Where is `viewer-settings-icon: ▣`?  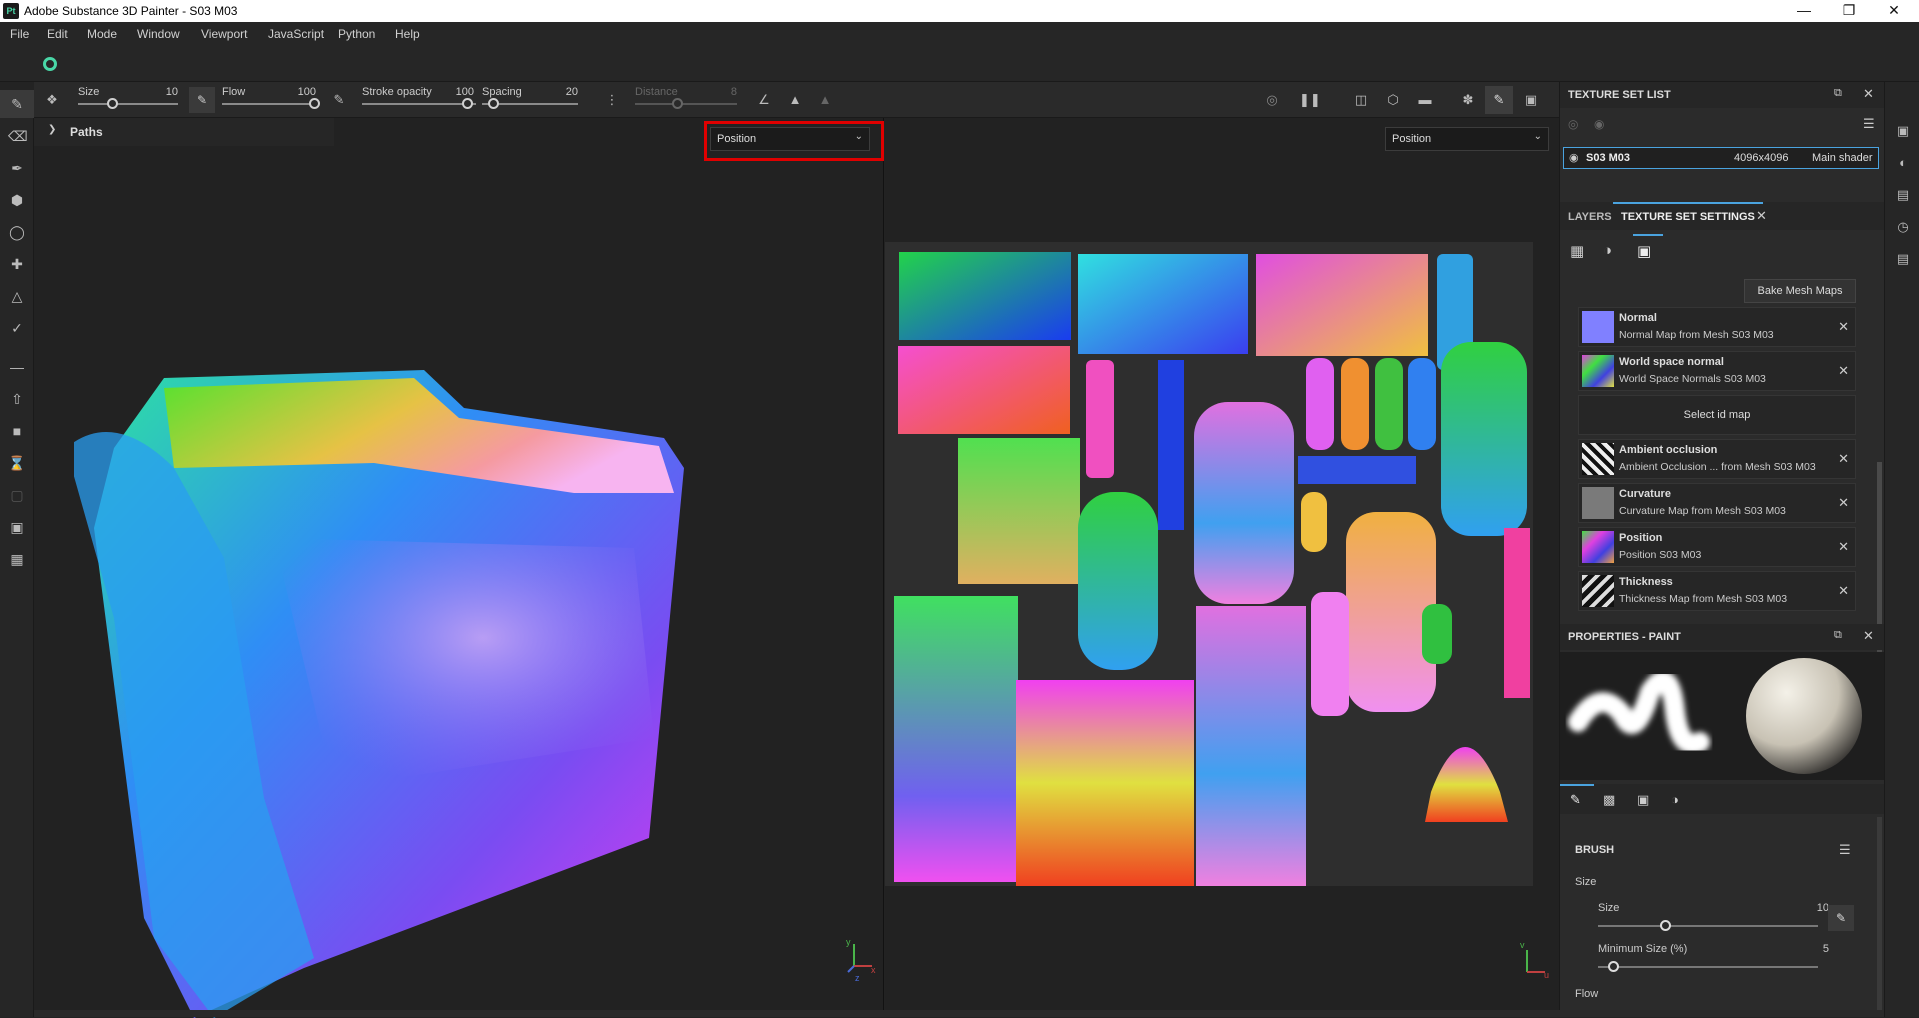 viewer-settings-icon: ▣ is located at coordinates (1903, 131).